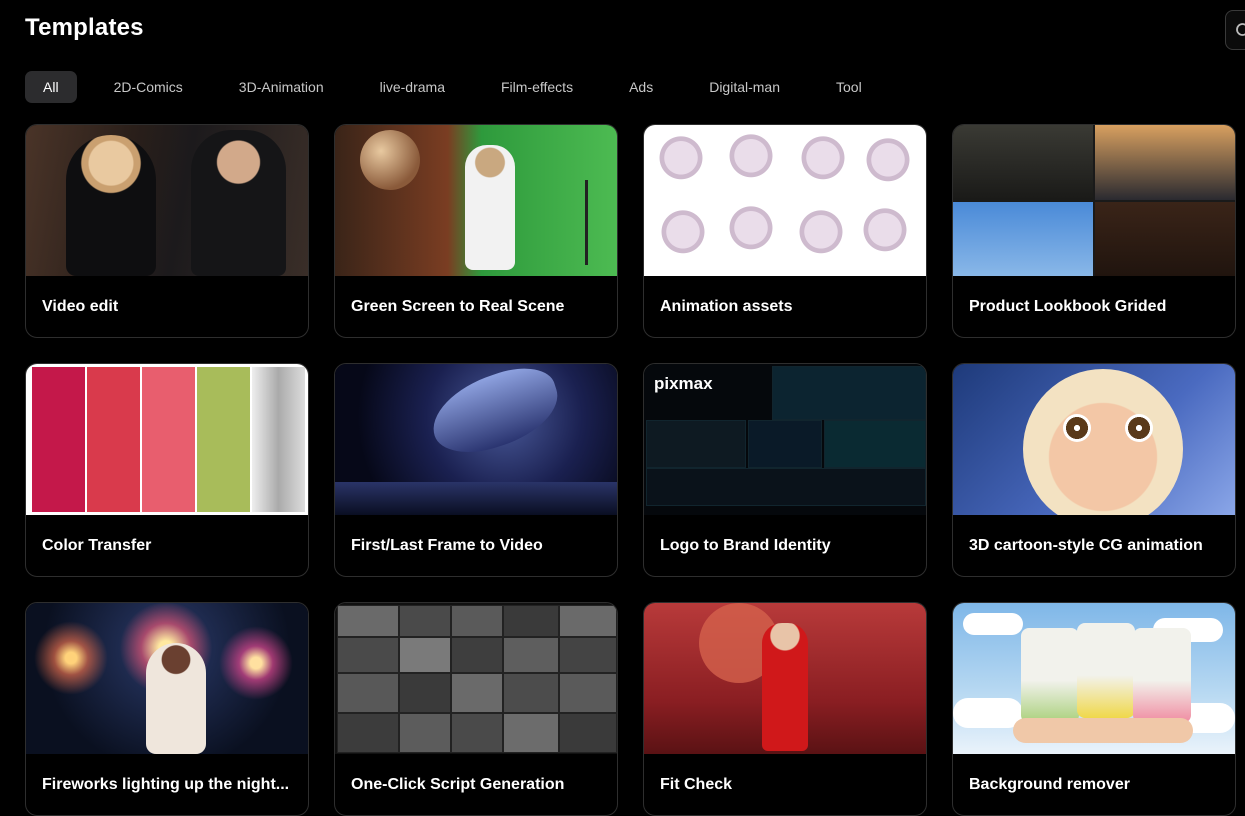  I want to click on template-card-3d-cartoon: 3D cartoon-style CG animation, so click(1094, 470).